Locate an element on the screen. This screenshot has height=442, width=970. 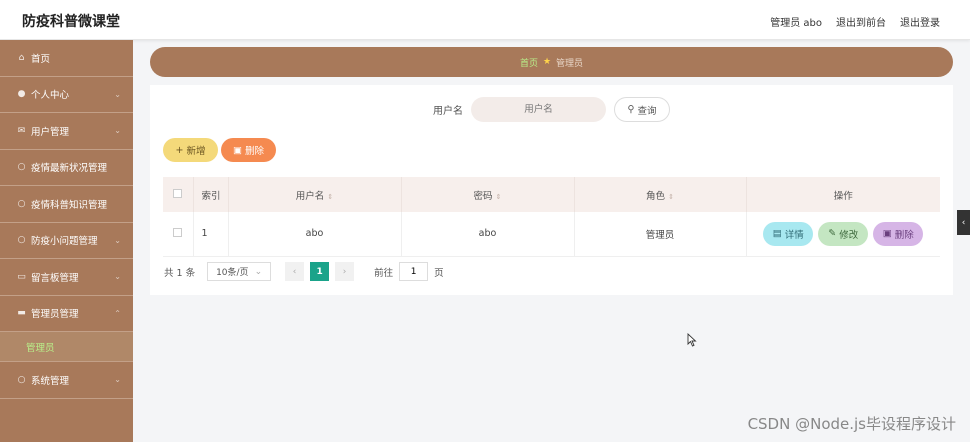
app-title: 防疫科普微课堂 is located at coordinates (71, 22).